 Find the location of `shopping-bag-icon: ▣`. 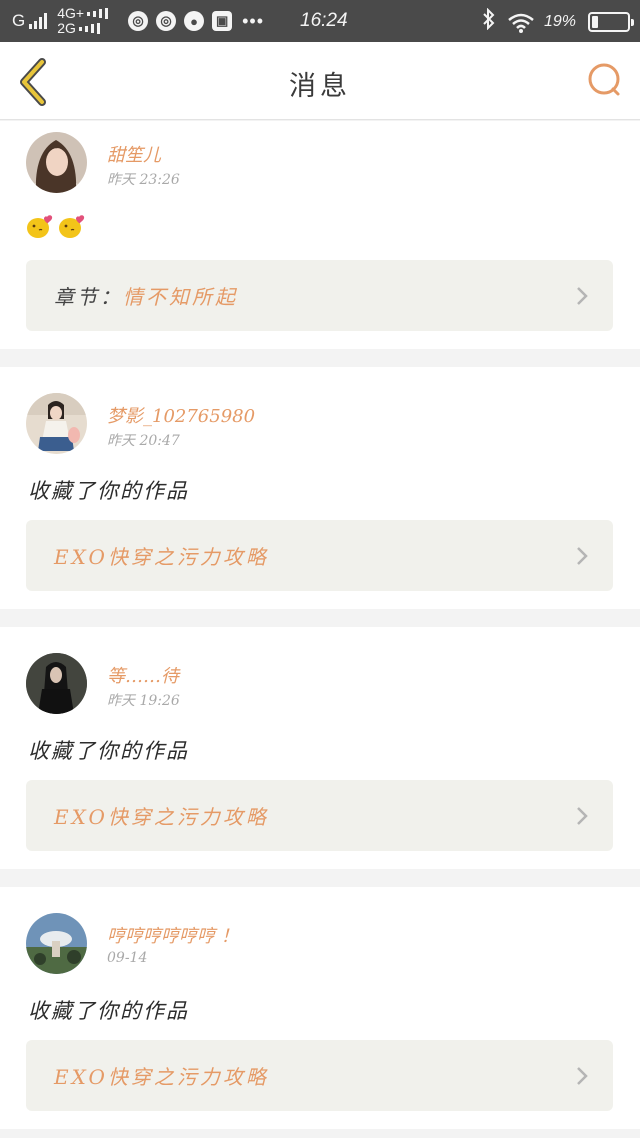

shopping-bag-icon: ▣ is located at coordinates (222, 21).